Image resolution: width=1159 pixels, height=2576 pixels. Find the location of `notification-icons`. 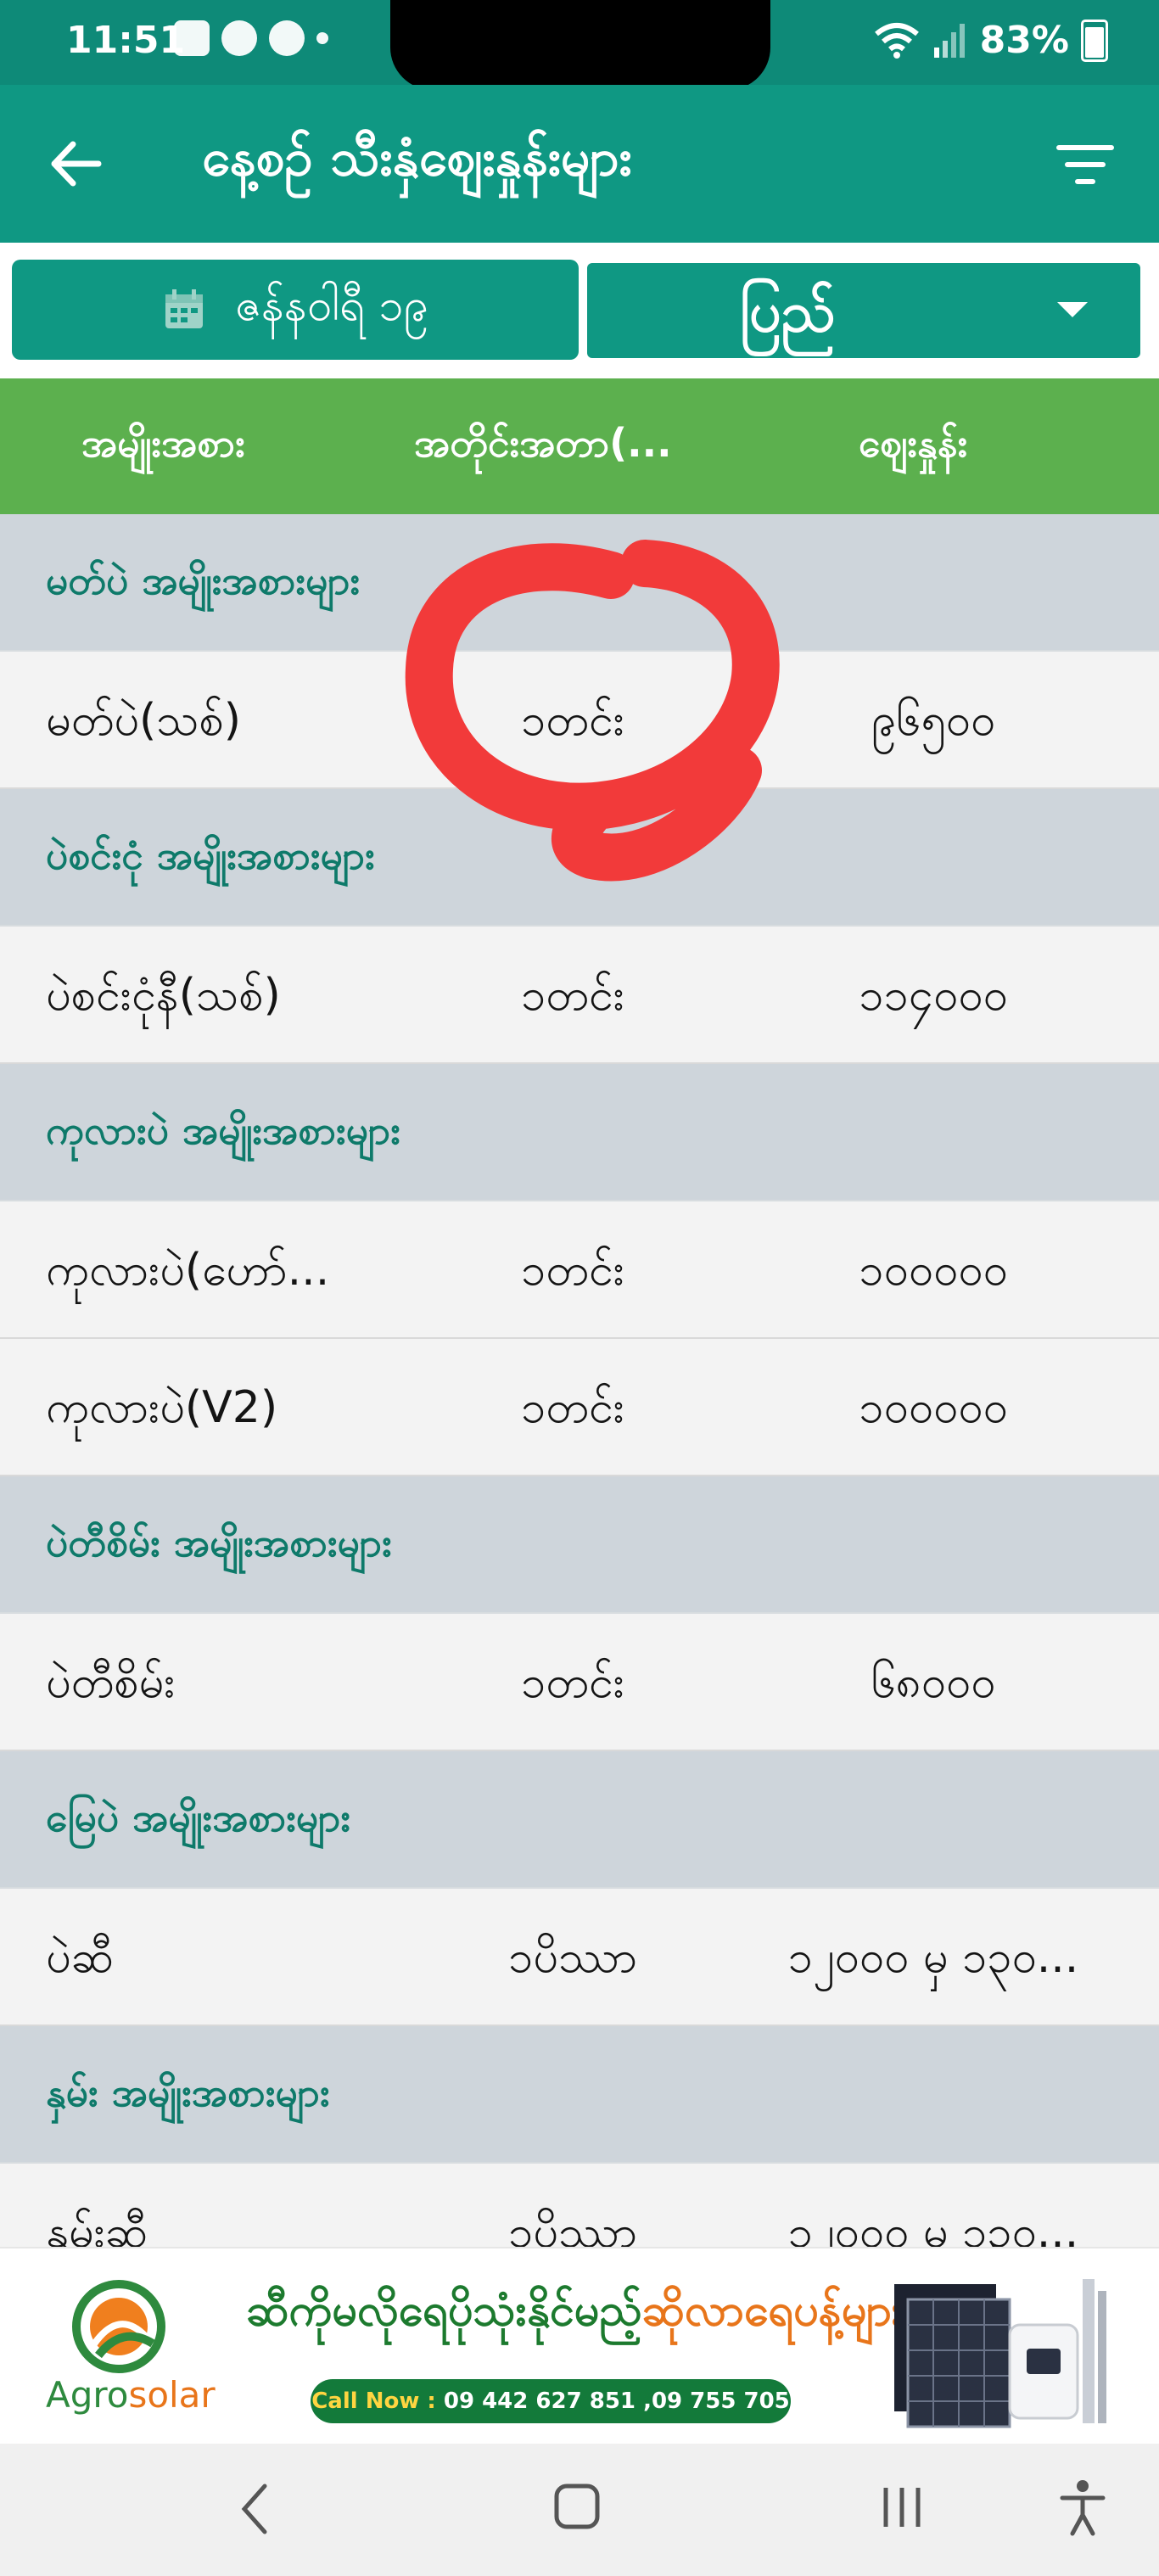

notification-icons is located at coordinates (251, 38).